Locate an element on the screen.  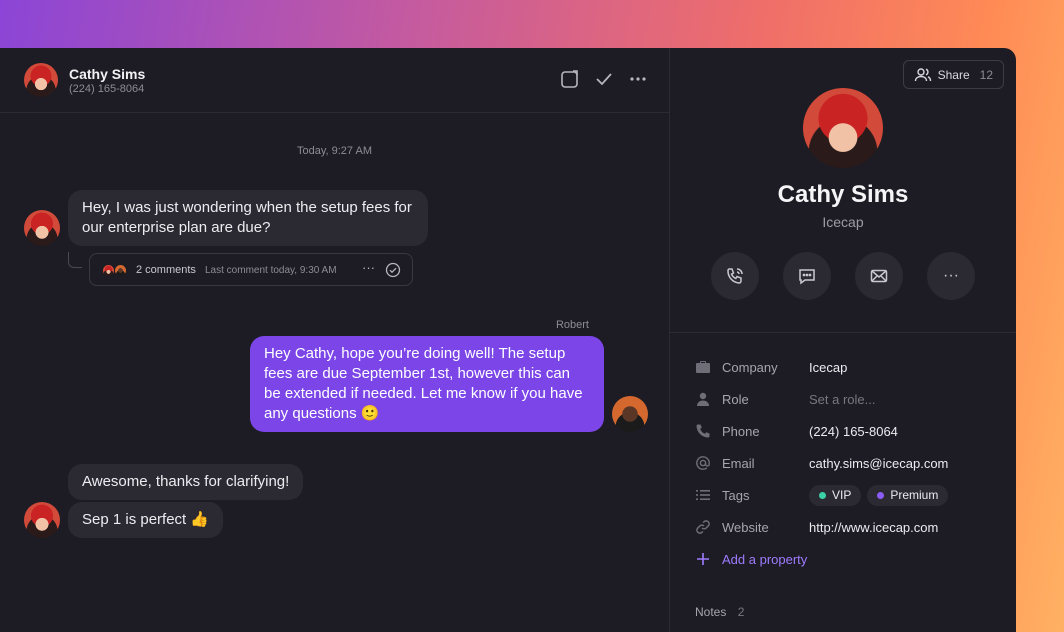
tag-premium: Premium is located at coordinates (908, 495).